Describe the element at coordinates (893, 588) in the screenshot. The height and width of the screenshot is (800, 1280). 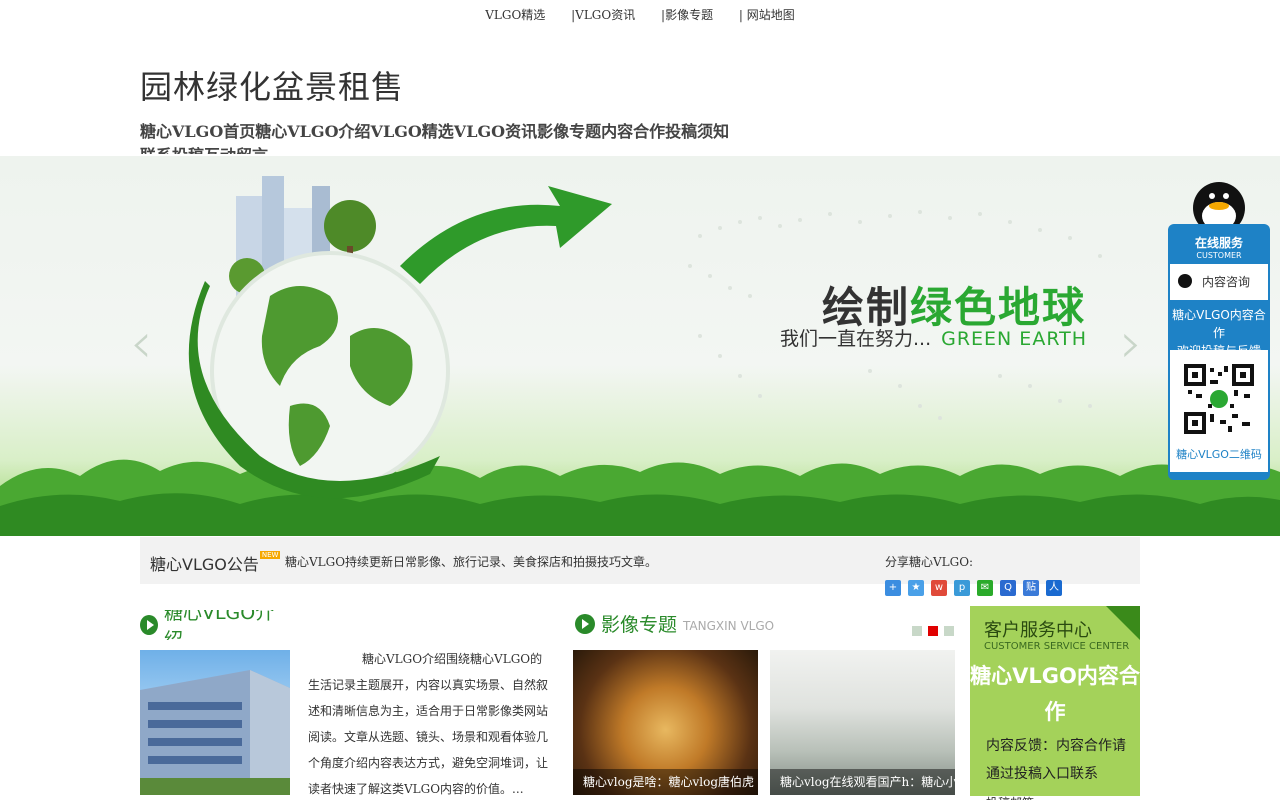
I see `share-more-icon: +` at that location.